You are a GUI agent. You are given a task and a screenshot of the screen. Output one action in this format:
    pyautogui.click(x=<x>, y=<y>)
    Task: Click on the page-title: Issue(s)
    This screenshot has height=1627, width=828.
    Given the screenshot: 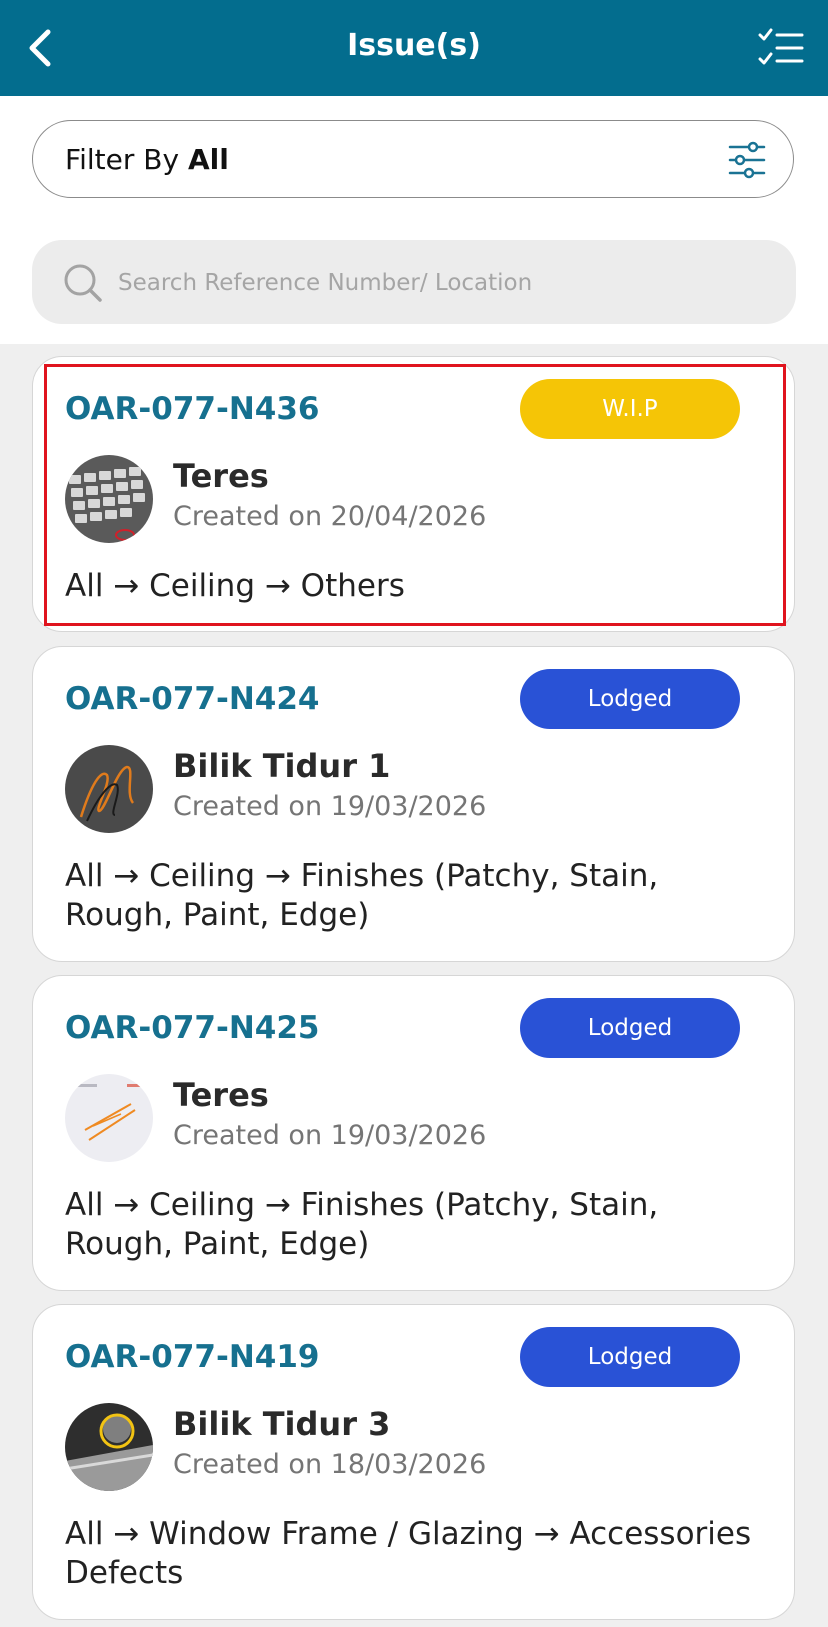 What is the action you would take?
    pyautogui.click(x=414, y=45)
    